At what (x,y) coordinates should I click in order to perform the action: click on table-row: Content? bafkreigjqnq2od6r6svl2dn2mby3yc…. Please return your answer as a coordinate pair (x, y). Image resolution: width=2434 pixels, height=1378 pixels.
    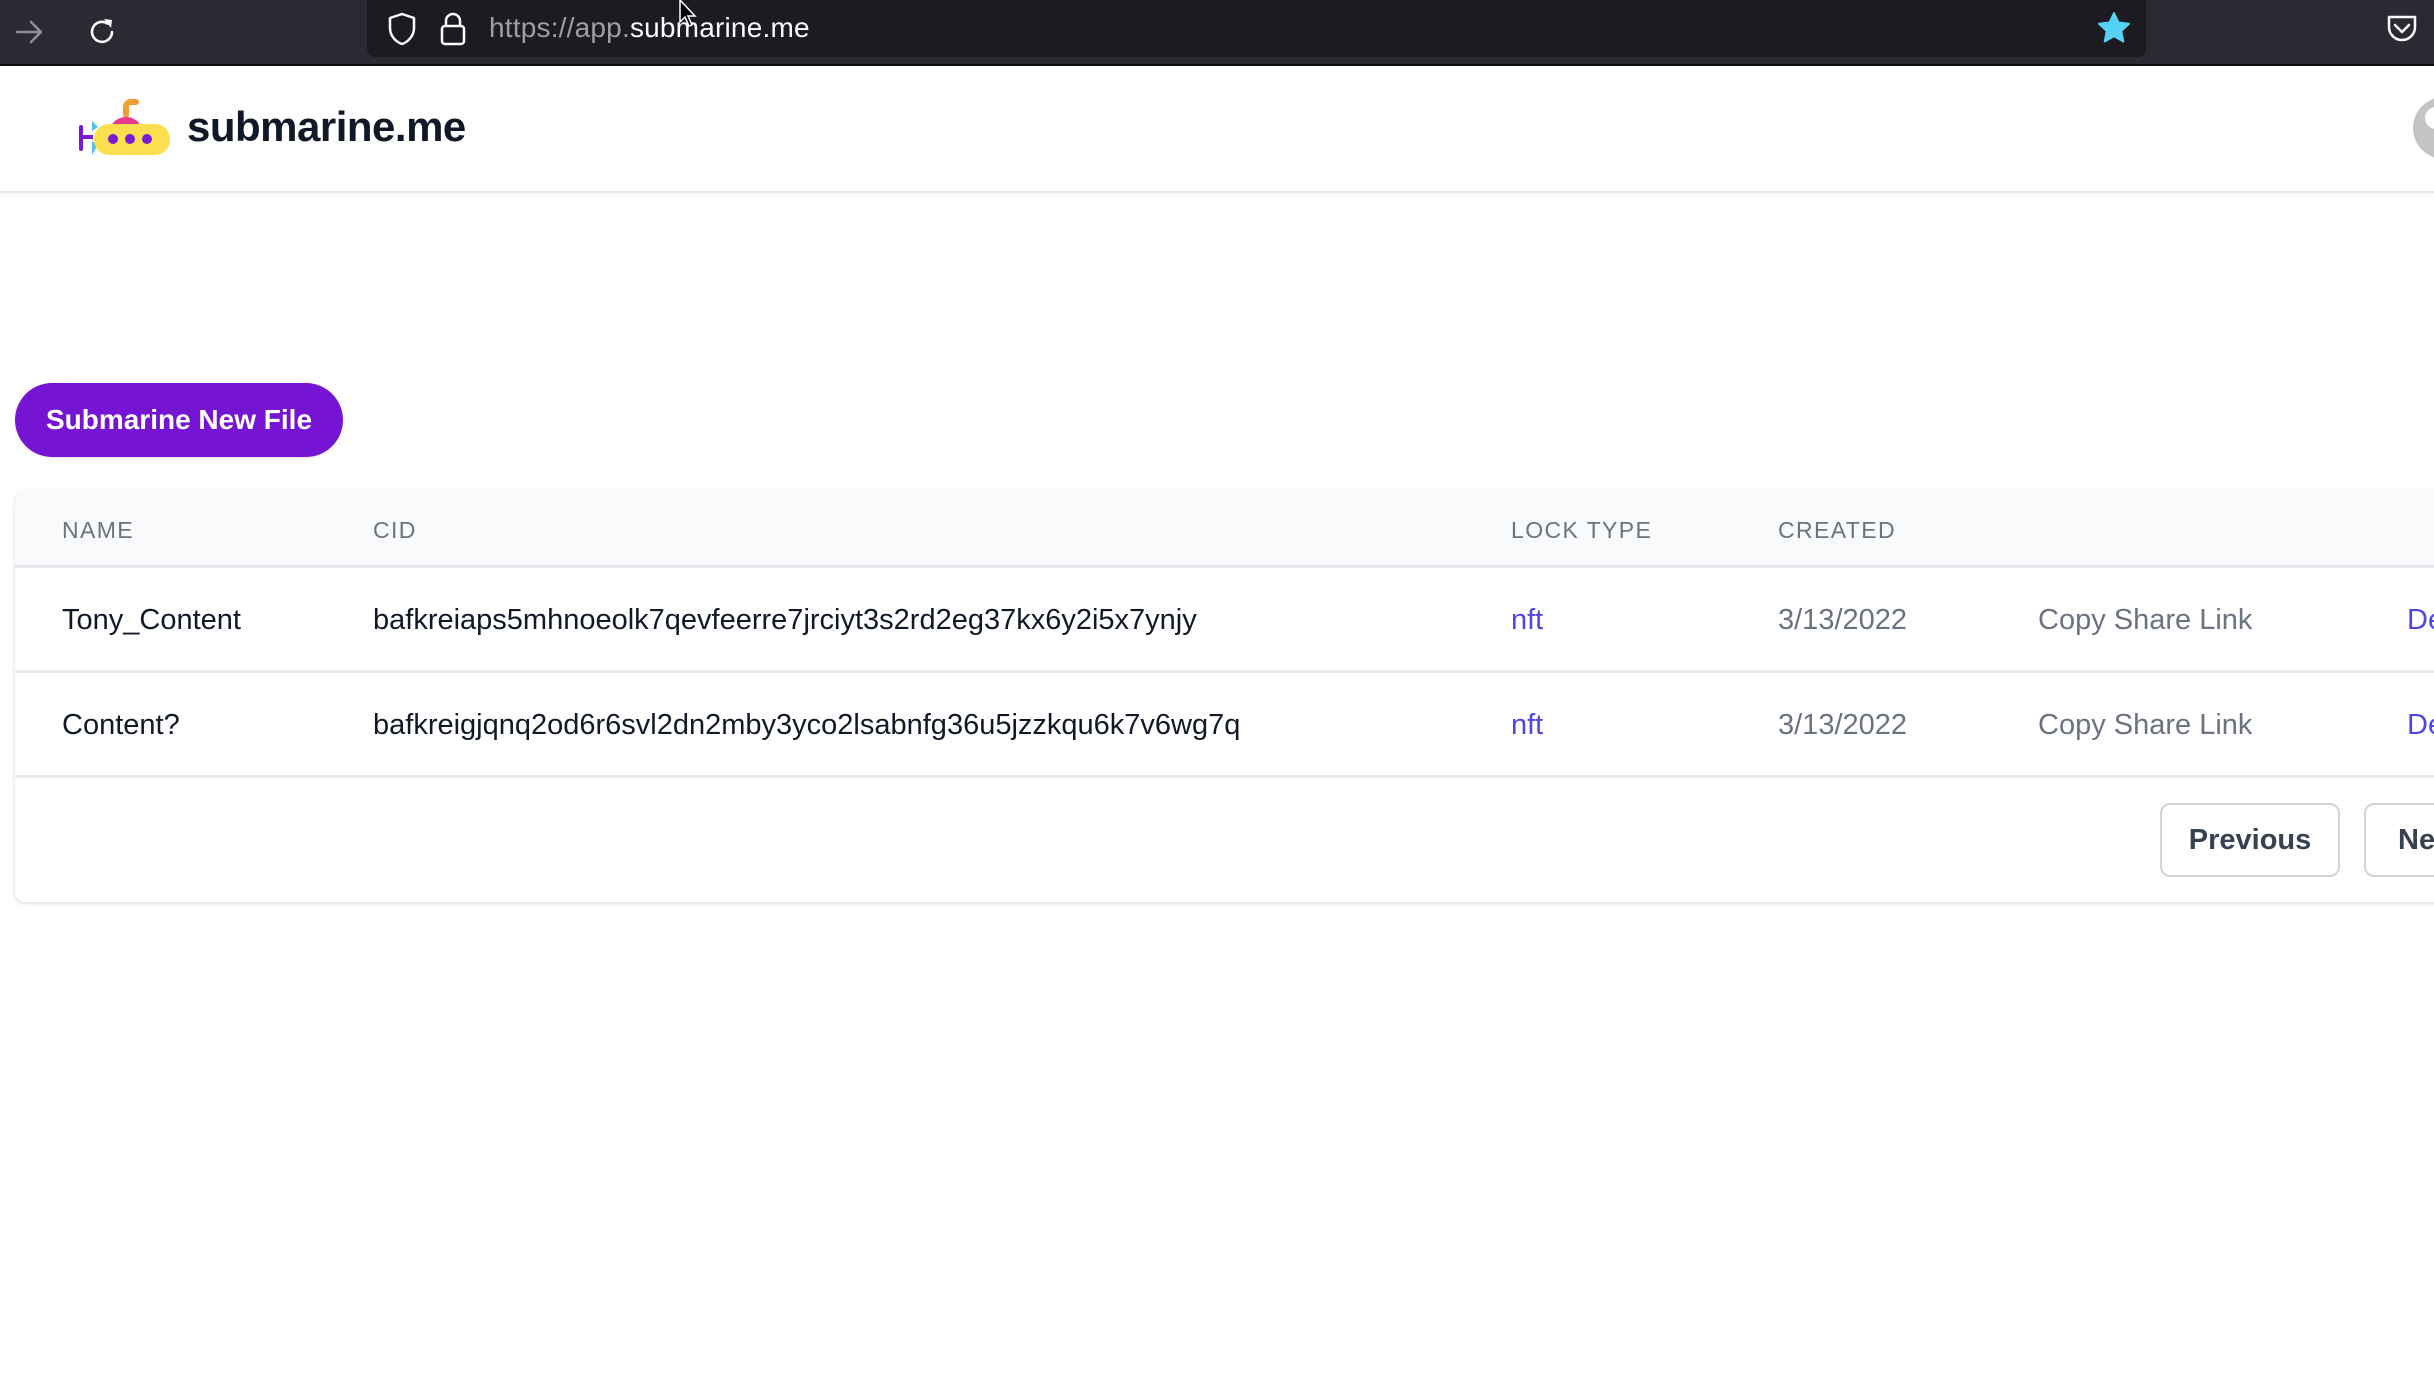
    Looking at the image, I should click on (1224, 725).